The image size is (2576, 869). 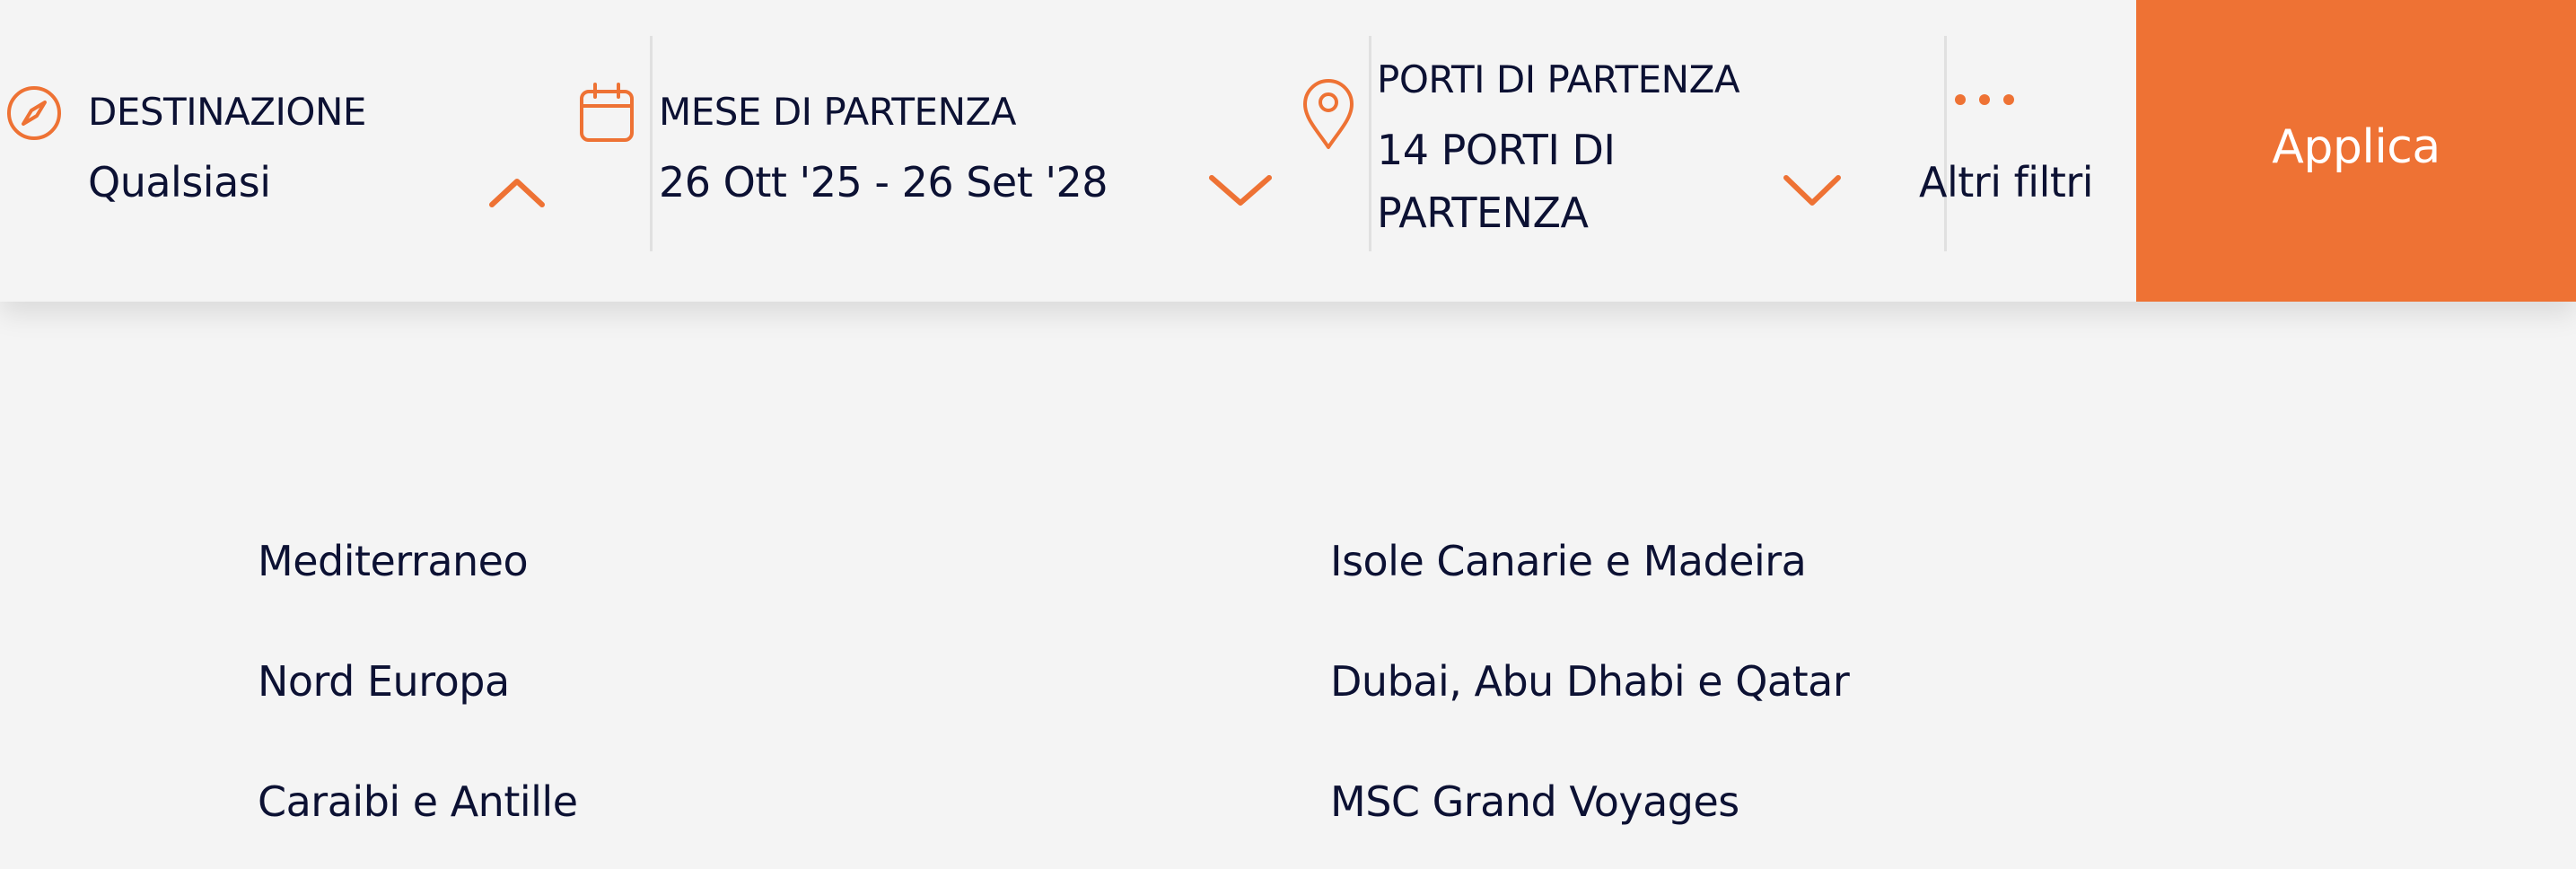 What do you see at coordinates (1558, 79) in the screenshot?
I see `ports-label: PORTI DI PARTENZA` at bounding box center [1558, 79].